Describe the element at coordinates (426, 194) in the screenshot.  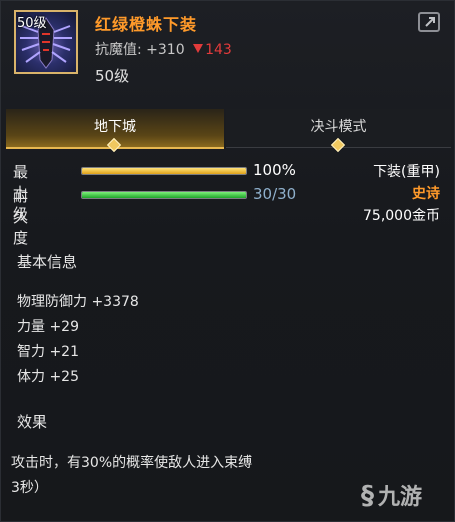
I see `rarity-label: 史诗` at that location.